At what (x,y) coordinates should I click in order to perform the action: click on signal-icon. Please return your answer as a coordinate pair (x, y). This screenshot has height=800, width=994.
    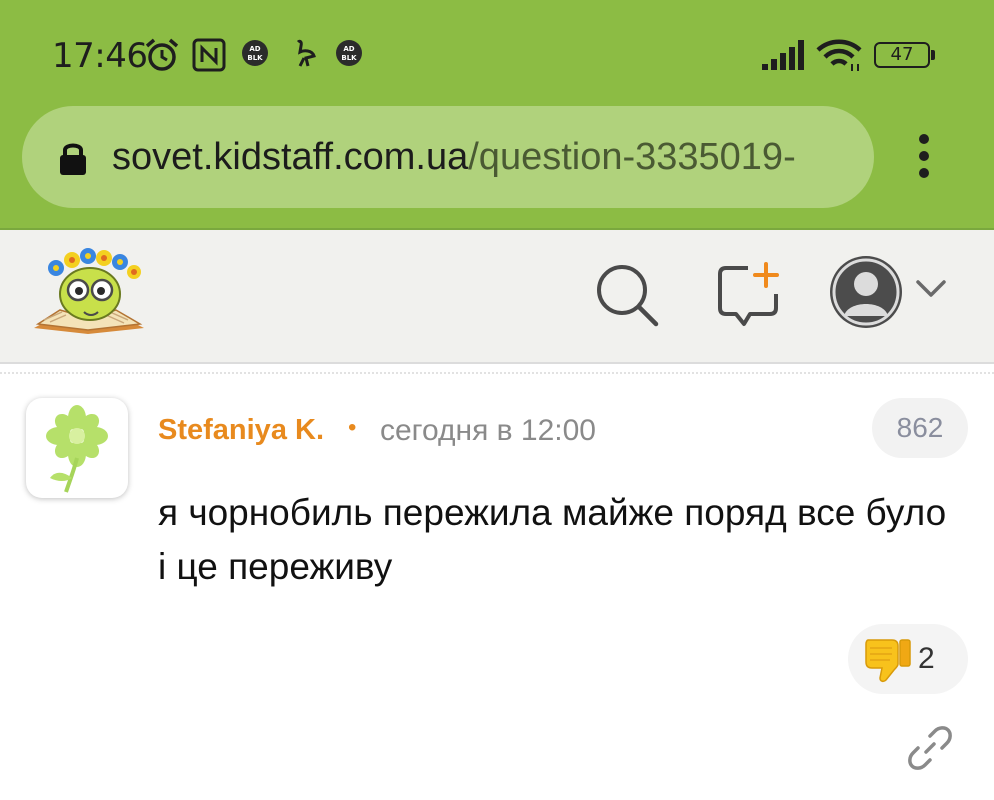
    Looking at the image, I should click on (783, 55).